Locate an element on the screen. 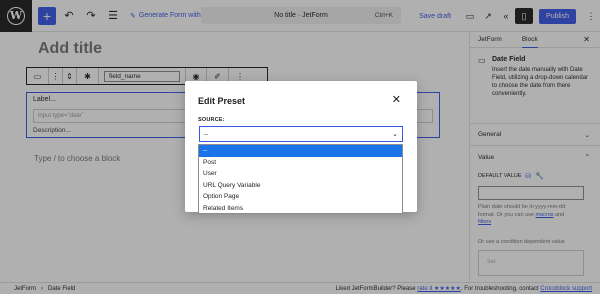 The width and height of the screenshot is (600, 294). option-option-page: Option Page is located at coordinates (300, 197).